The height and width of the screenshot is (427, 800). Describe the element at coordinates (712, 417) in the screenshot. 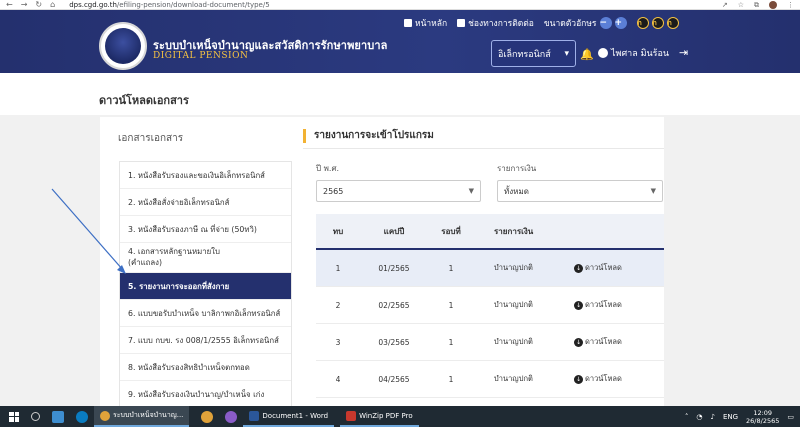

I see `volume-icon: ♪` at that location.